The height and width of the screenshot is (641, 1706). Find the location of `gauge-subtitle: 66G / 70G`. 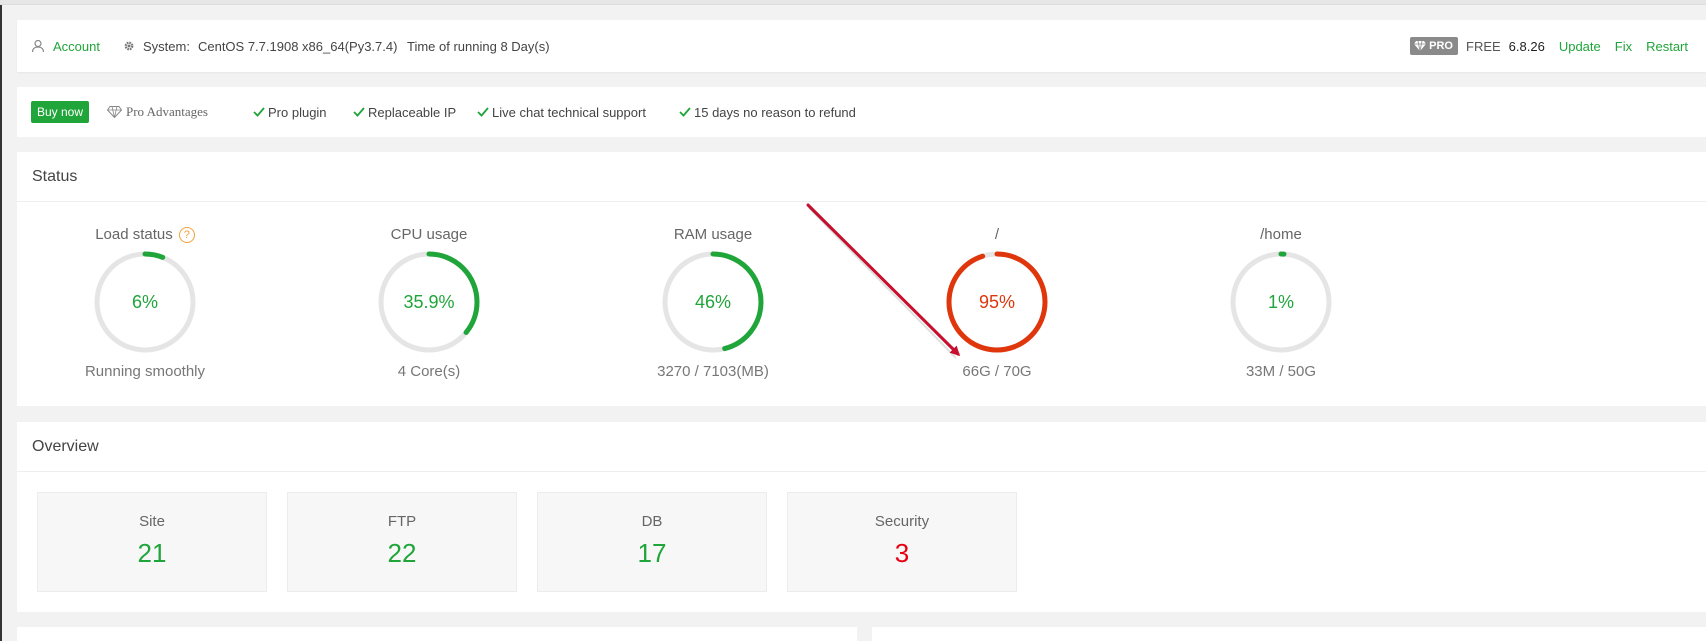

gauge-subtitle: 66G / 70G is located at coordinates (997, 371).